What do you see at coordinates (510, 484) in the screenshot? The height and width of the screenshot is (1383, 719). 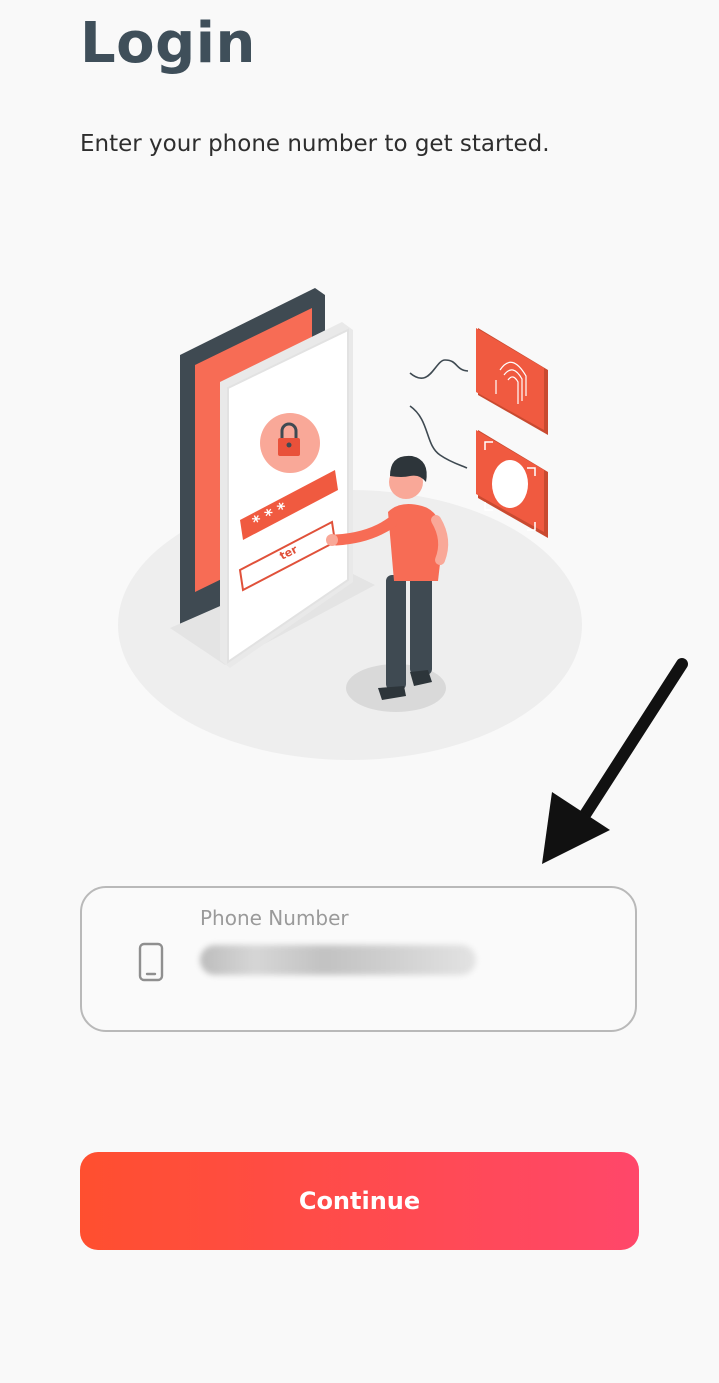 I see `face-icon` at bounding box center [510, 484].